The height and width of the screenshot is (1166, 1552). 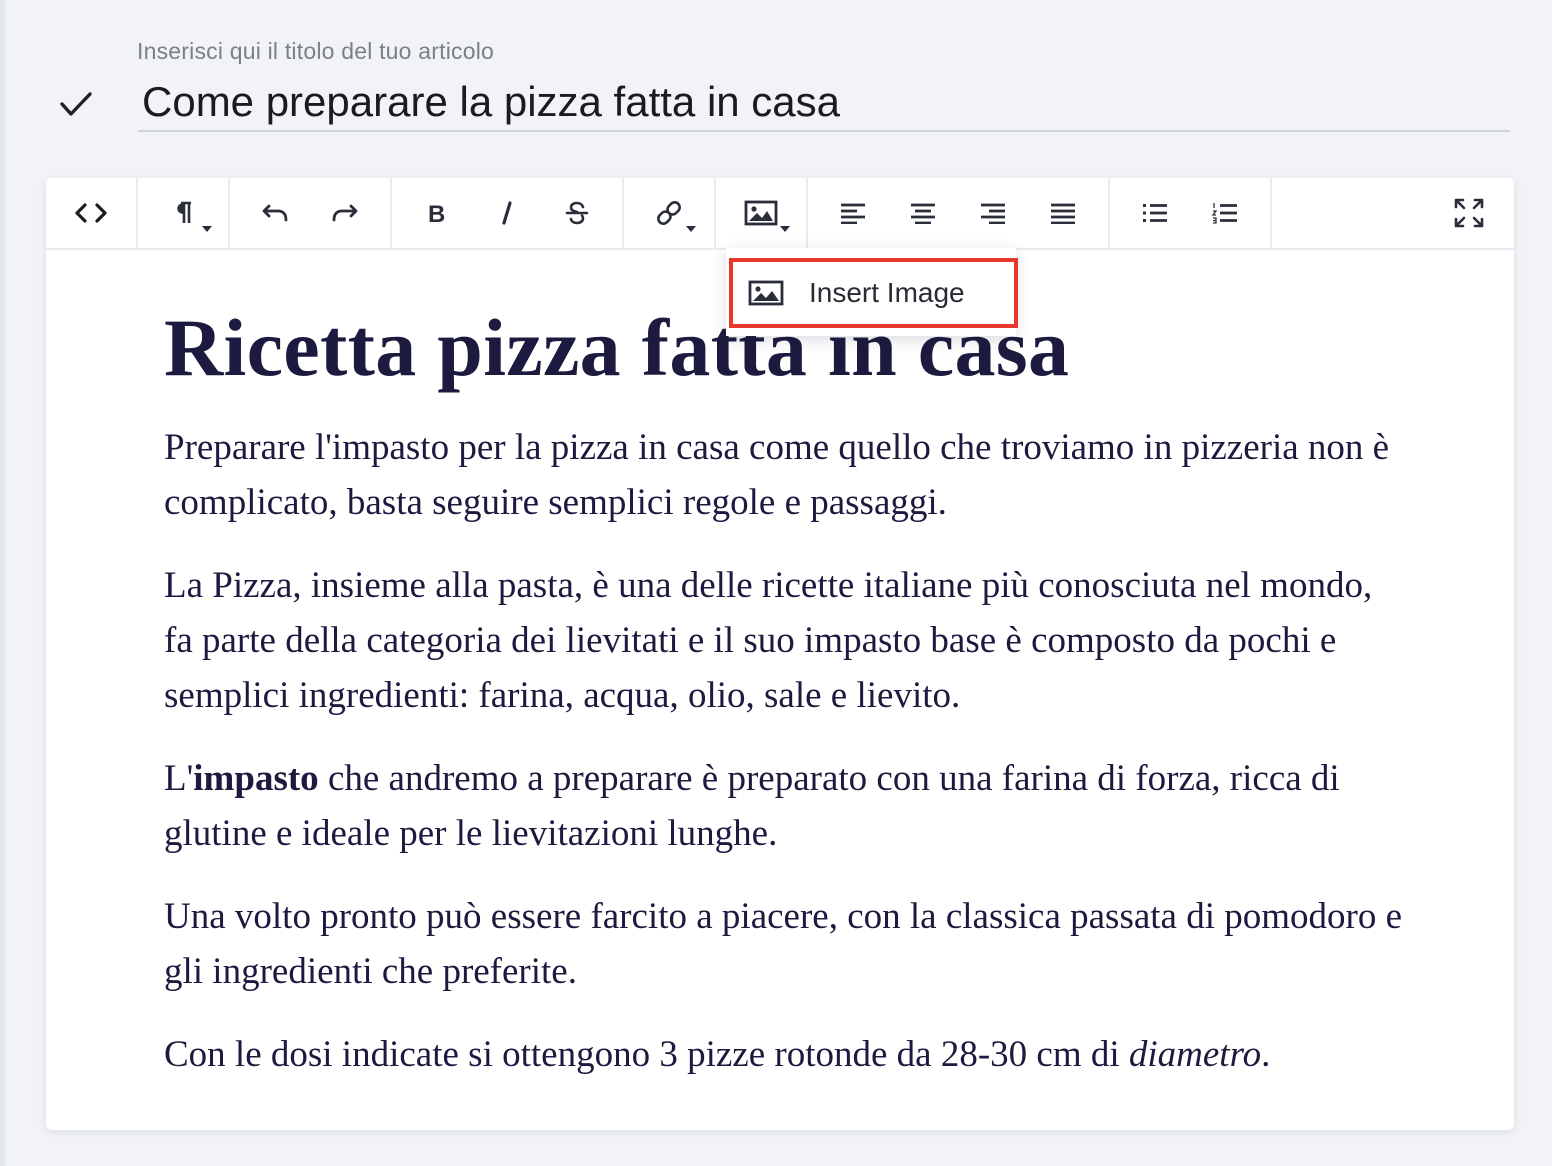 I want to click on align-right-icon, so click(x=993, y=213).